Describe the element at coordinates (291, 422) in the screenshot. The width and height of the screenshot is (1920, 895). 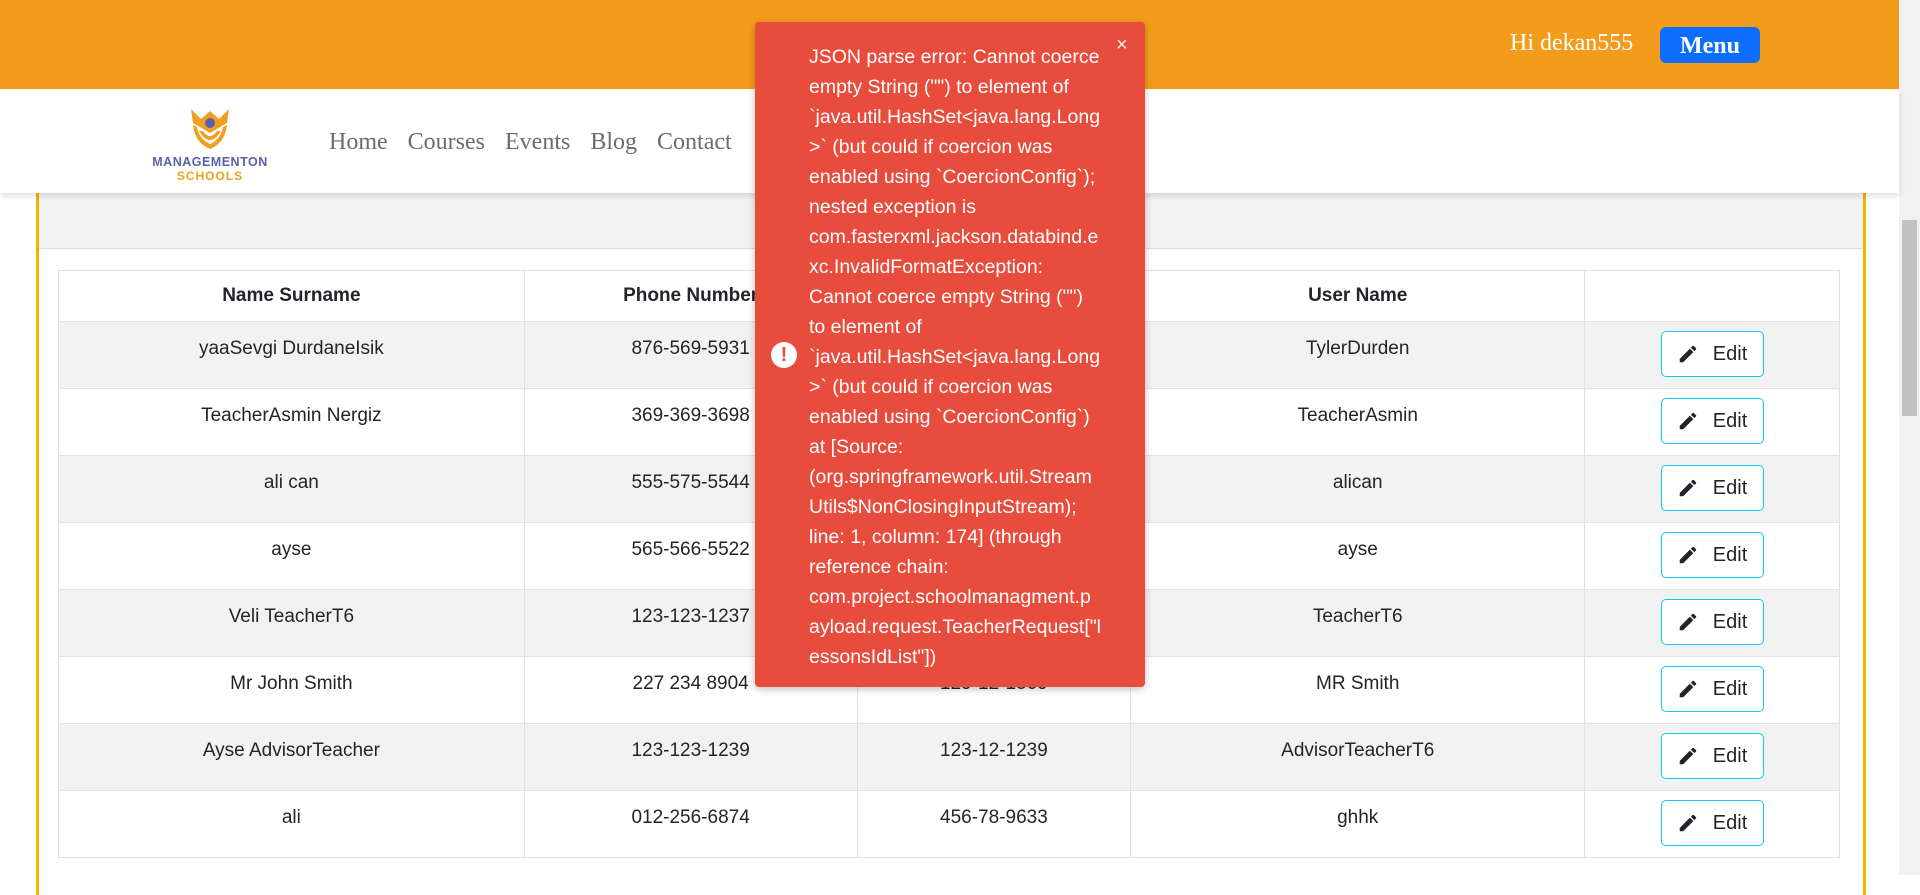
I see `cell-name: TeacherAsmin Nergiz` at that location.